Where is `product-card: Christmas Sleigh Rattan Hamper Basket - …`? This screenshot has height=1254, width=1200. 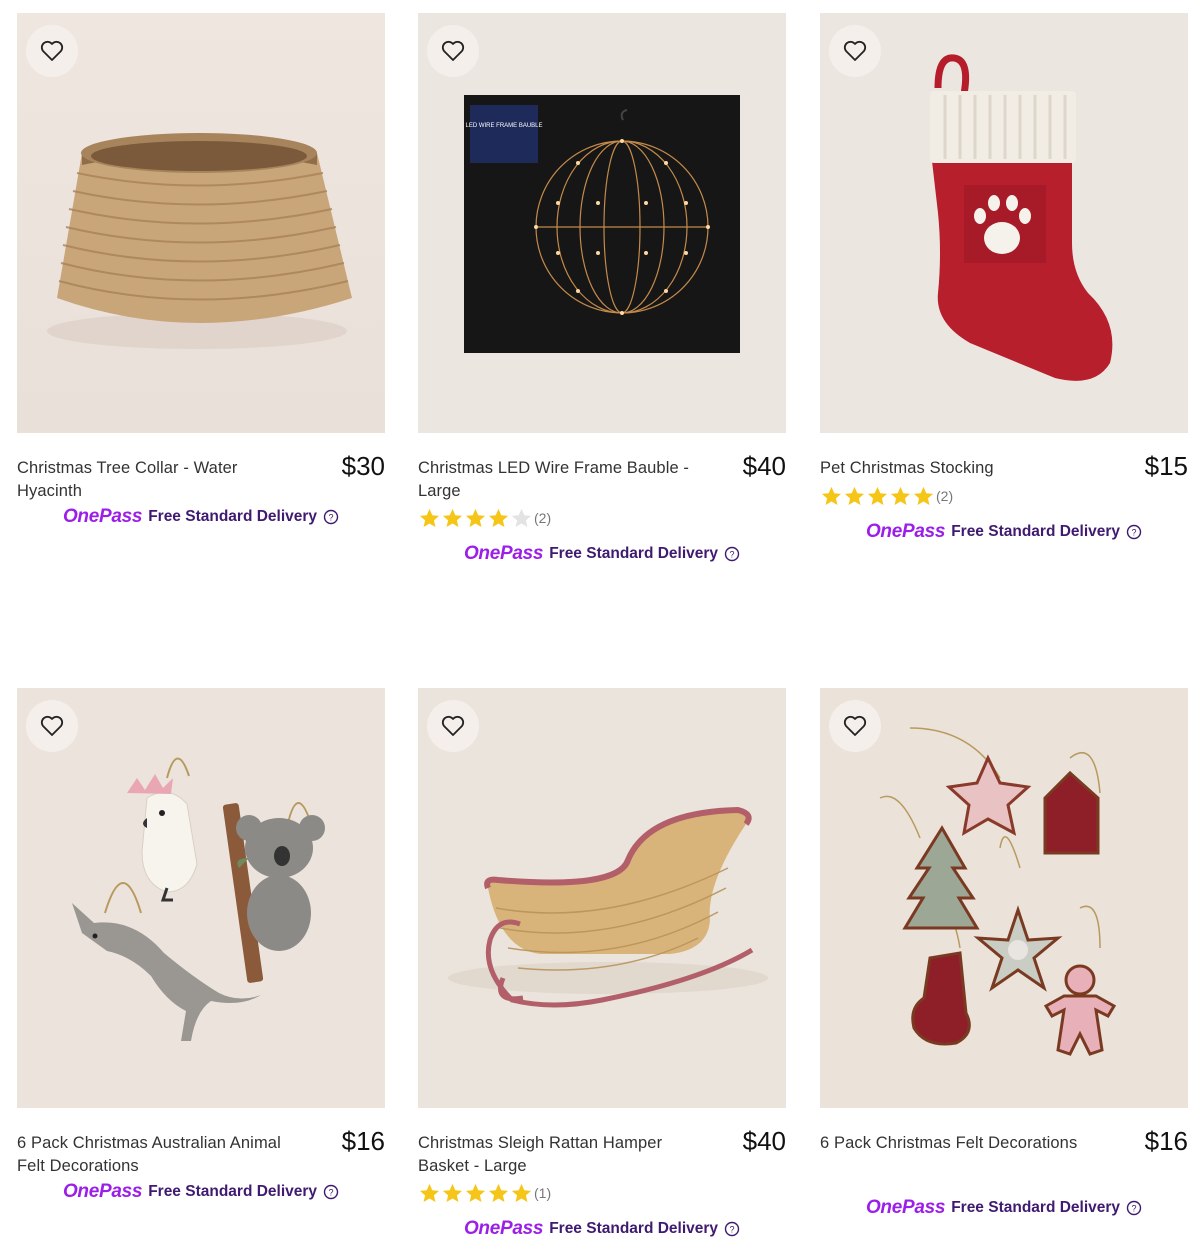
product-card: Christmas Sleigh Rattan Hamper Basket - … is located at coordinates (602, 965).